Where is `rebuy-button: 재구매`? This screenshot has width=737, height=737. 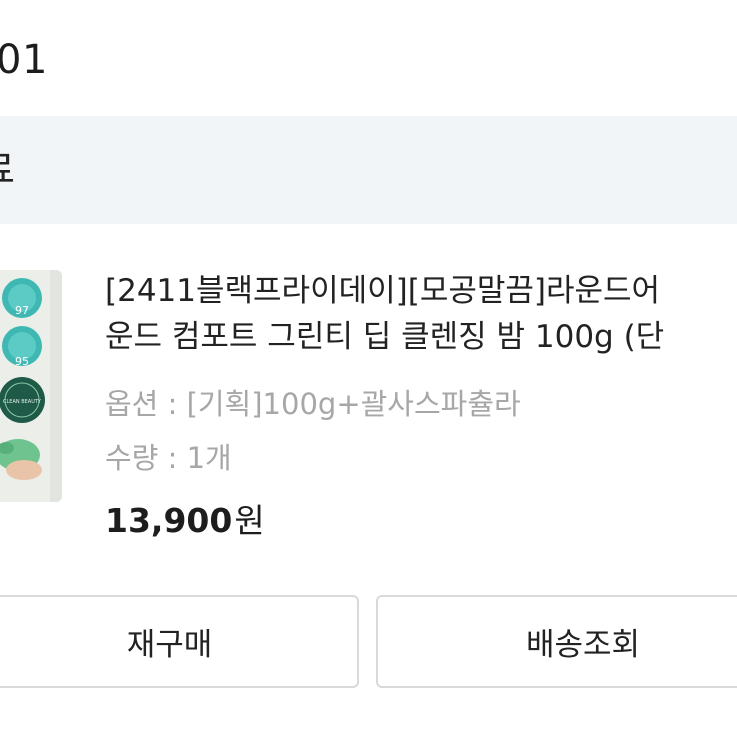 rebuy-button: 재구매 is located at coordinates (179, 641).